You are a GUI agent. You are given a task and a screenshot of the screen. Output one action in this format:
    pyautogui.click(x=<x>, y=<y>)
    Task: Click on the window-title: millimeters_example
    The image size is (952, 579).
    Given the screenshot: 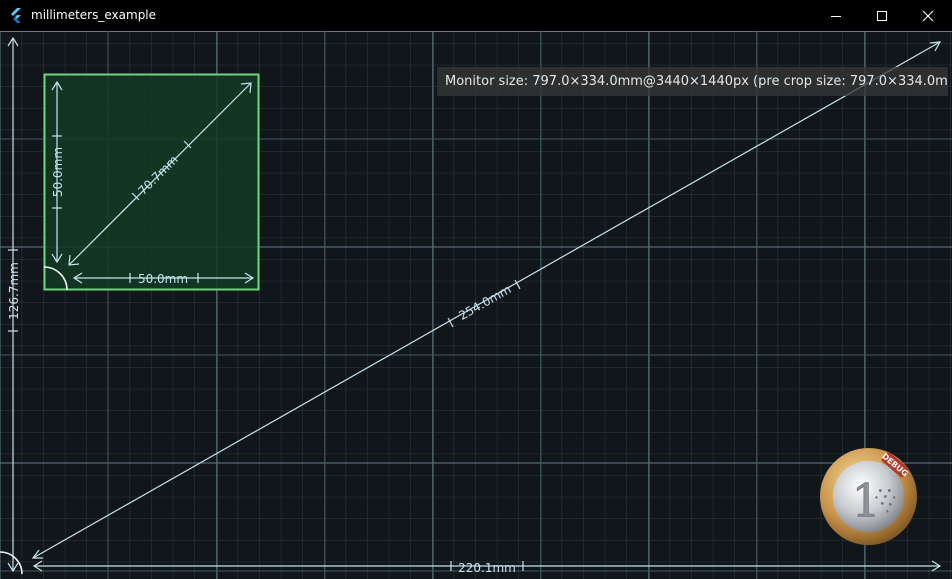 What is the action you would take?
    pyautogui.click(x=94, y=15)
    